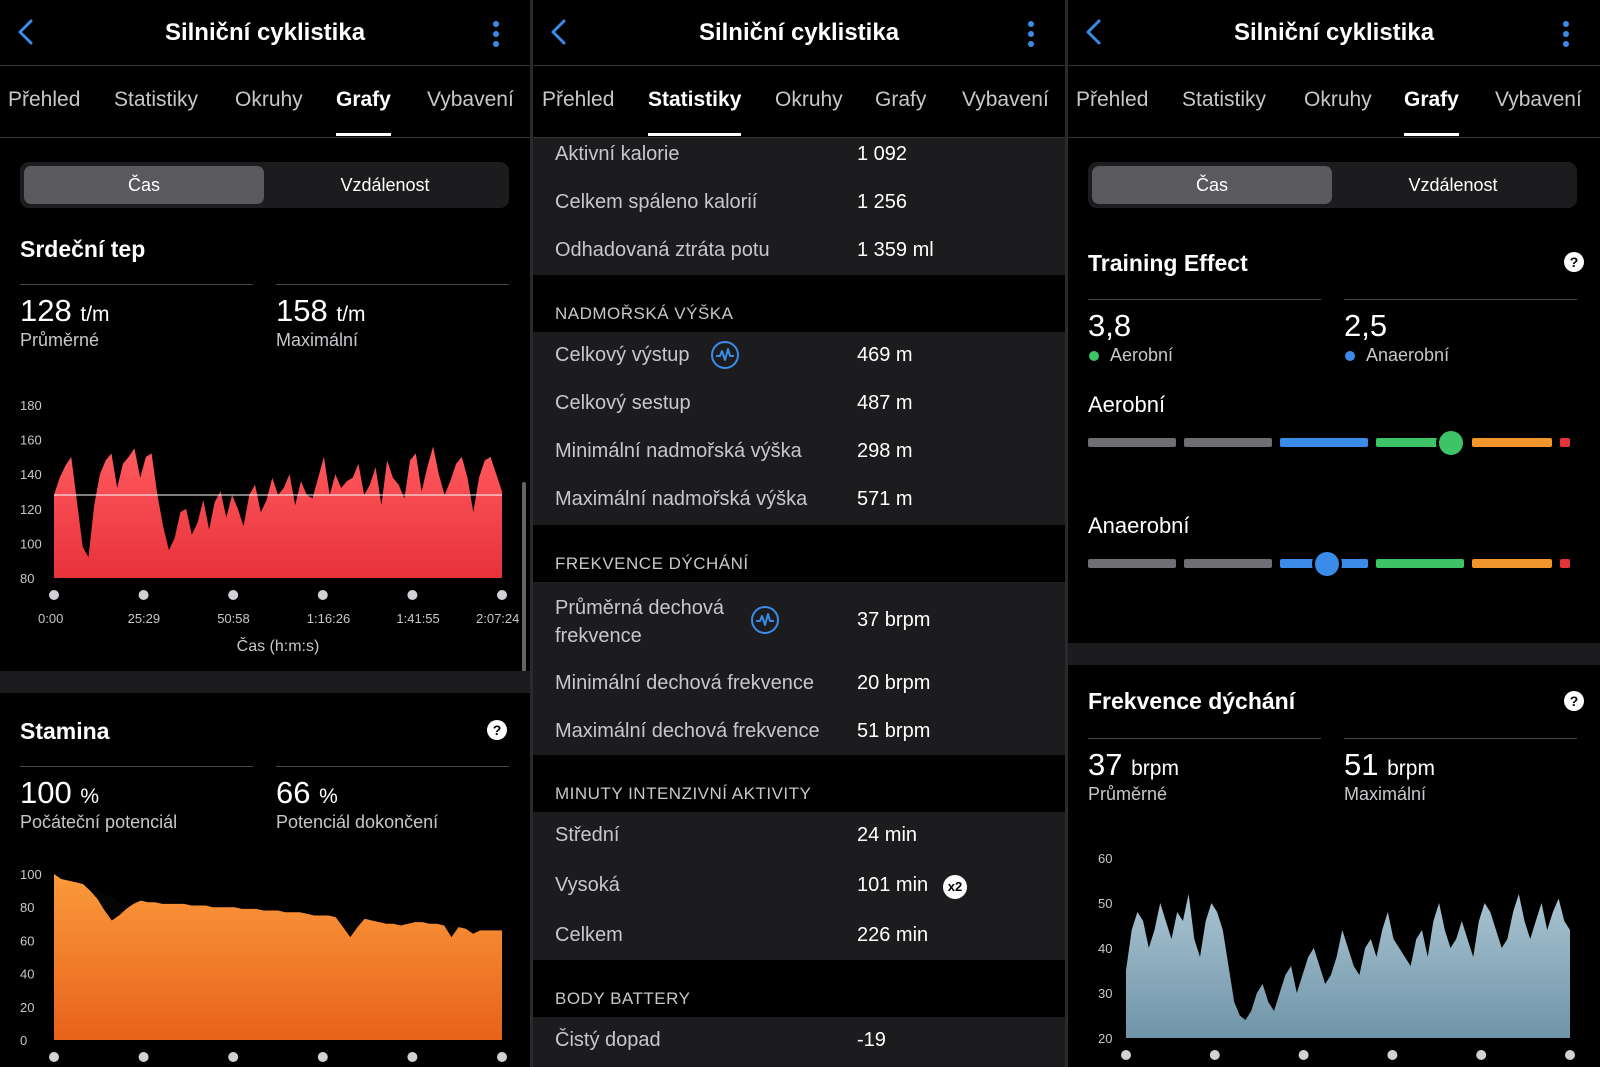 The height and width of the screenshot is (1067, 1600). I want to click on stat-value: 1 256, so click(882, 202).